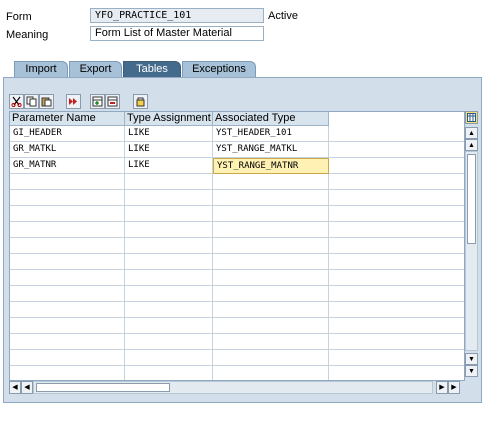 This screenshot has height=426, width=485. I want to click on table-cell: GR_MATNR, so click(67, 166).